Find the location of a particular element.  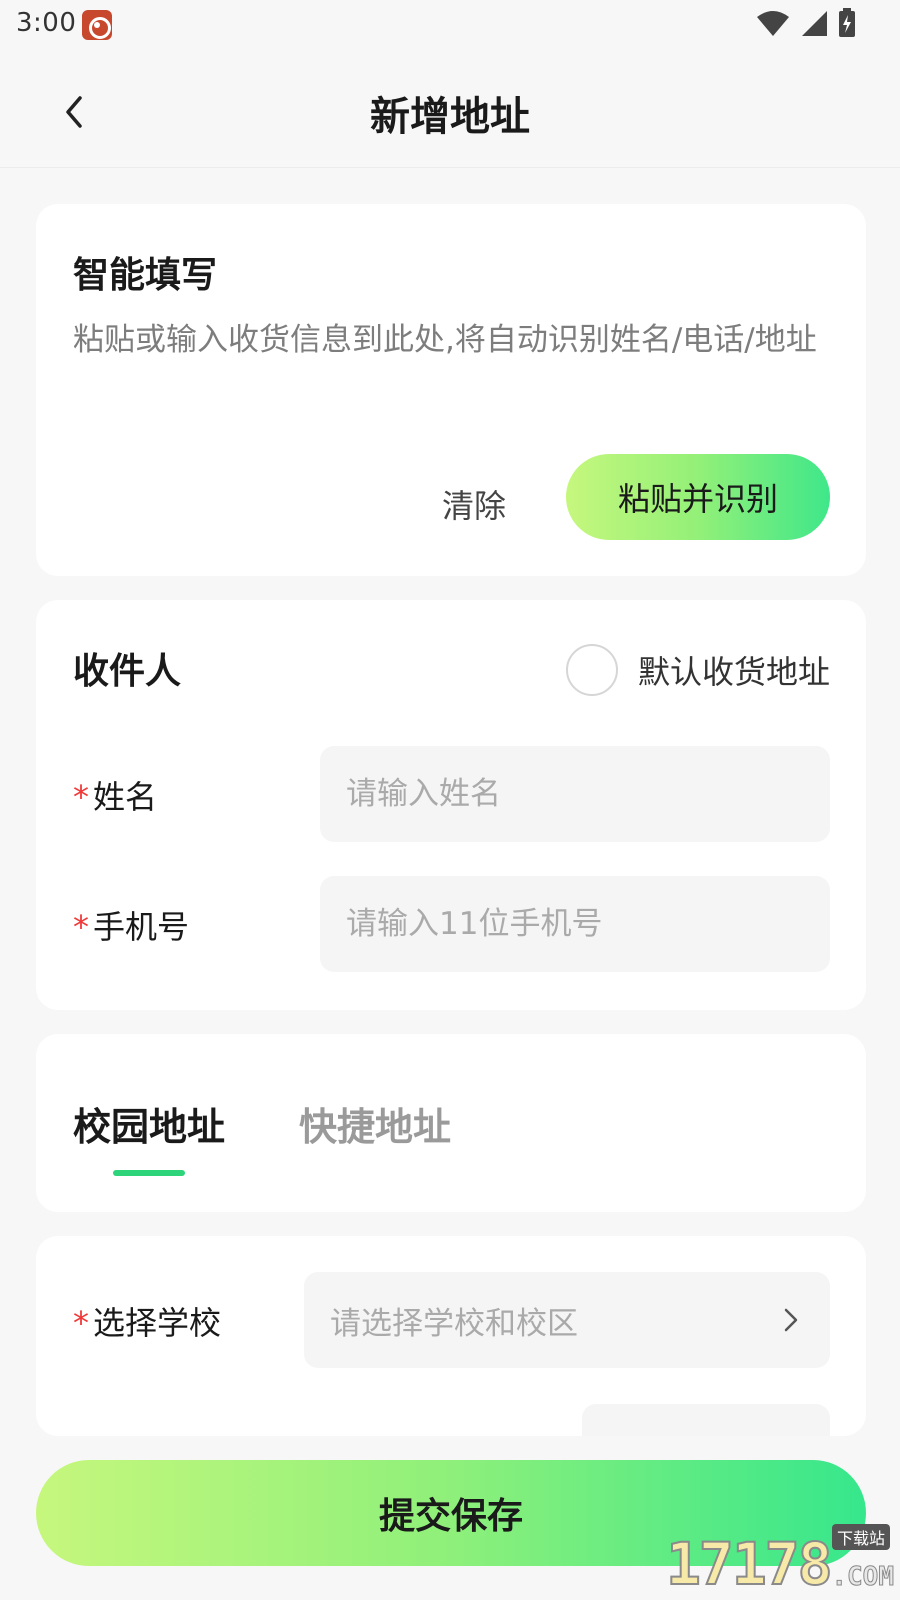

status-icons is located at coordinates (806, 23).